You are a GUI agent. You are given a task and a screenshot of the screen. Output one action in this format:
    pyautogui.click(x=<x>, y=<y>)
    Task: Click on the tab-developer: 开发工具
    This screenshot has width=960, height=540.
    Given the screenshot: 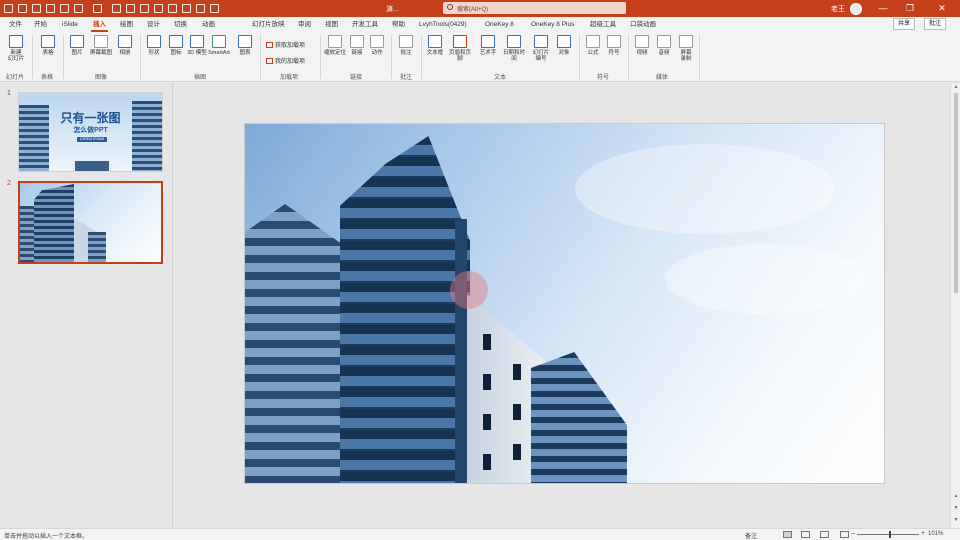 What is the action you would take?
    pyautogui.click(x=365, y=25)
    